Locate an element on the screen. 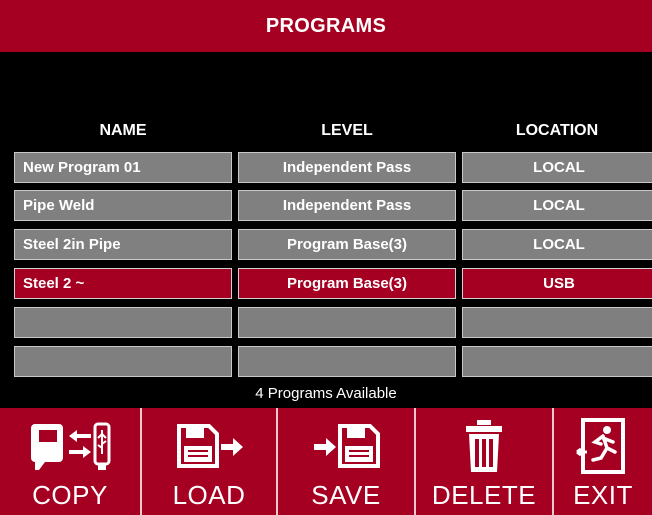 The height and width of the screenshot is (515, 652). exit-button-label: EXIT is located at coordinates (603, 494).